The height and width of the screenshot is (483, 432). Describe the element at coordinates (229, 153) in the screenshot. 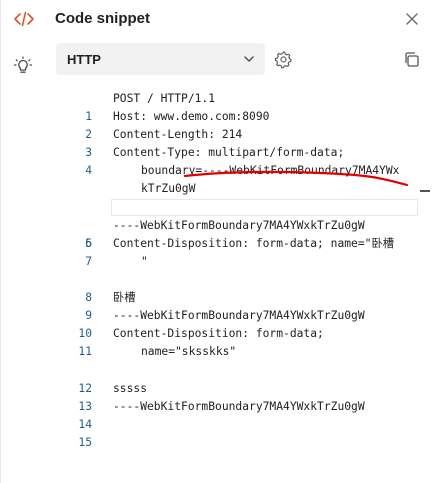

I see `code-text: Content-Type: multipart/form-data;` at that location.